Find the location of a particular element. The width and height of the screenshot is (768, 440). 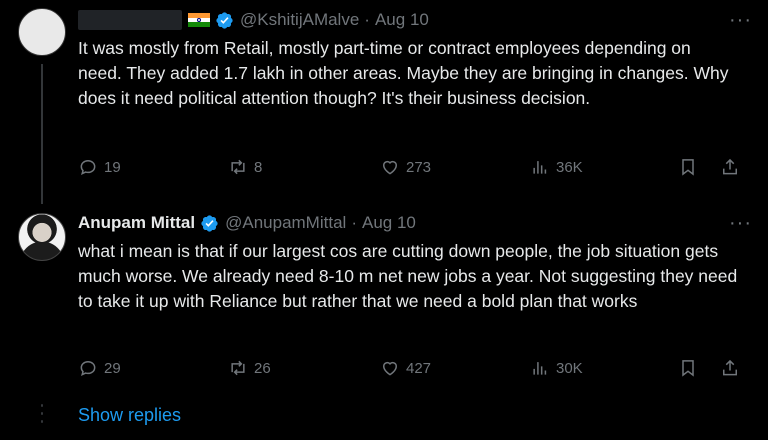

reply-count: 19 is located at coordinates (112, 167).